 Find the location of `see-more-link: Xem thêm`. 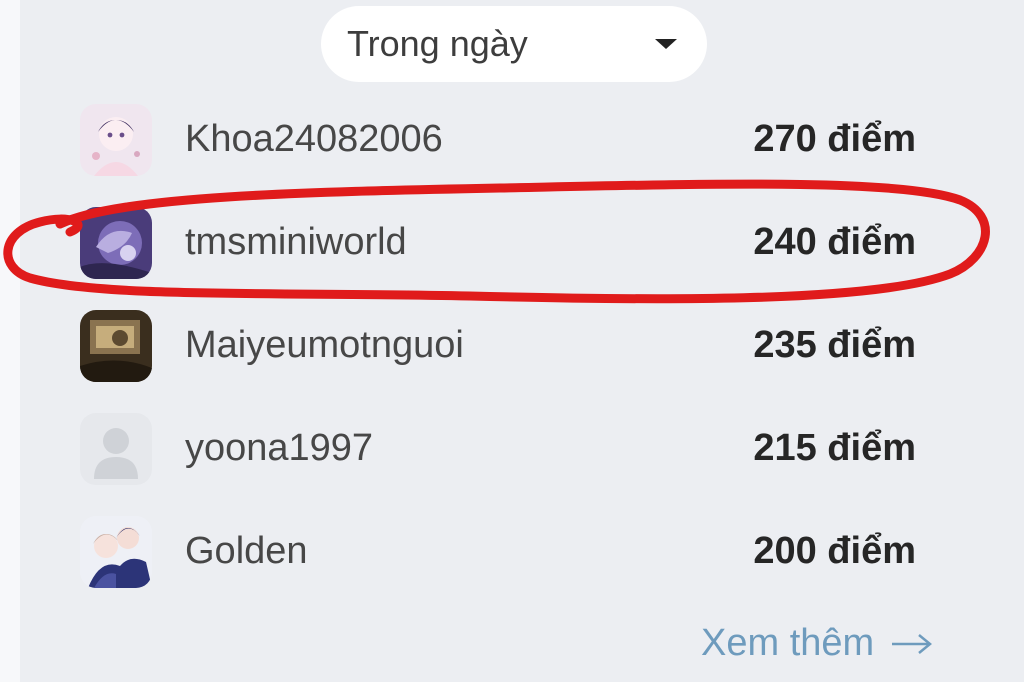

see-more-link: Xem thêm is located at coordinates (817, 643).